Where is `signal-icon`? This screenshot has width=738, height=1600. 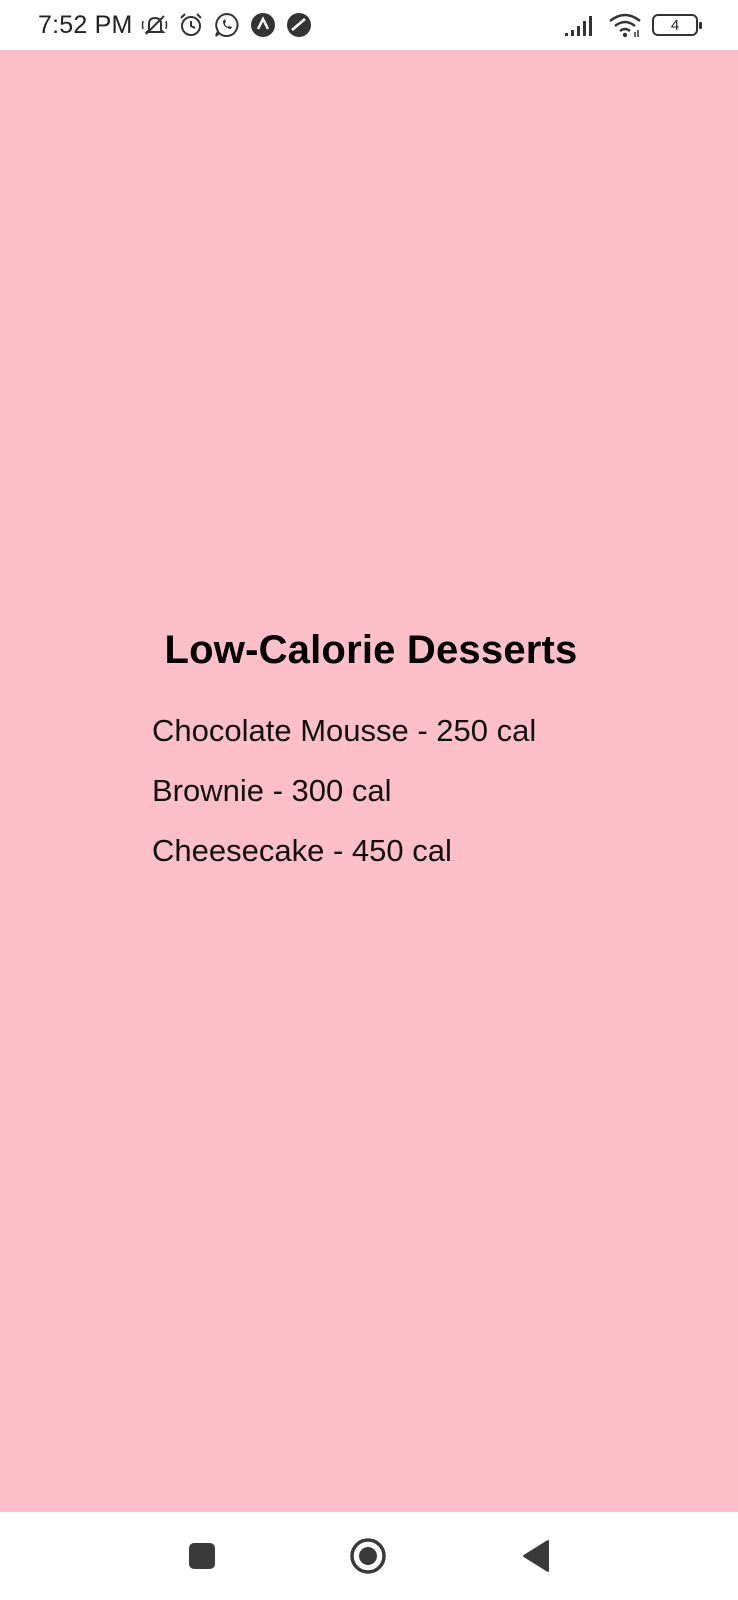 signal-icon is located at coordinates (581, 25).